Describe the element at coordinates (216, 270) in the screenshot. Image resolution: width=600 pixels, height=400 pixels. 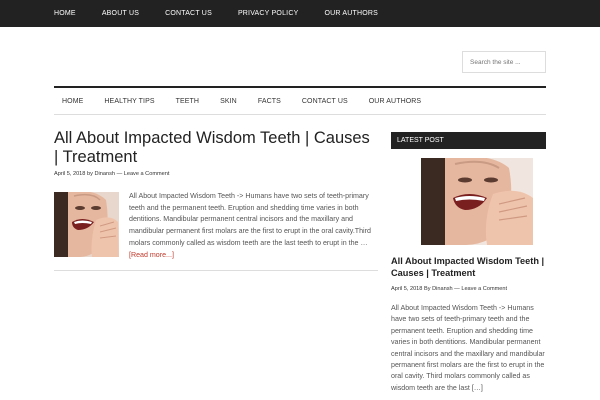
I see `post-divider` at that location.